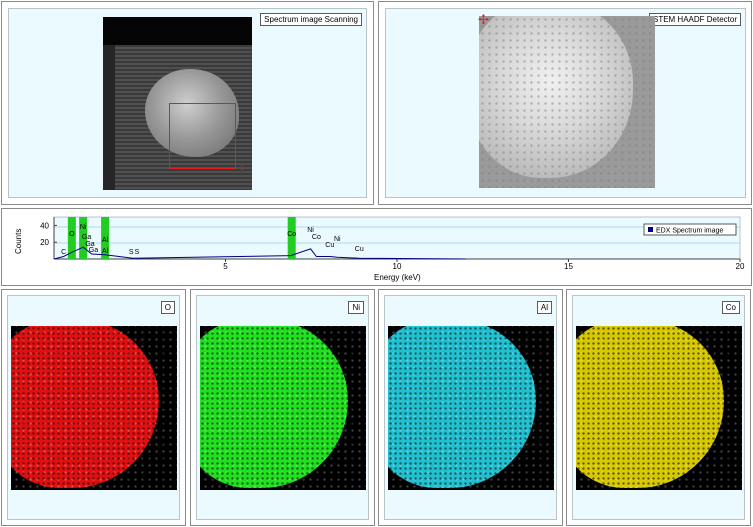  I want to click on map-viewport: Co, so click(658, 407).